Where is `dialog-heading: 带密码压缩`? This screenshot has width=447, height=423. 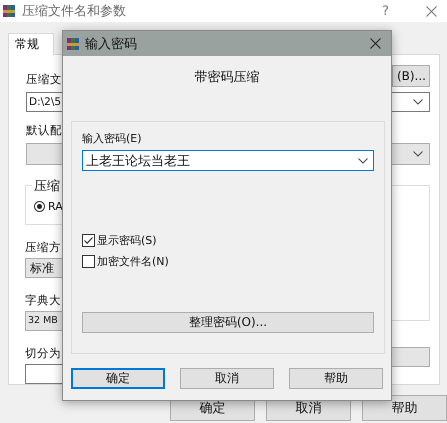 dialog-heading: 带密码压缩 is located at coordinates (227, 77).